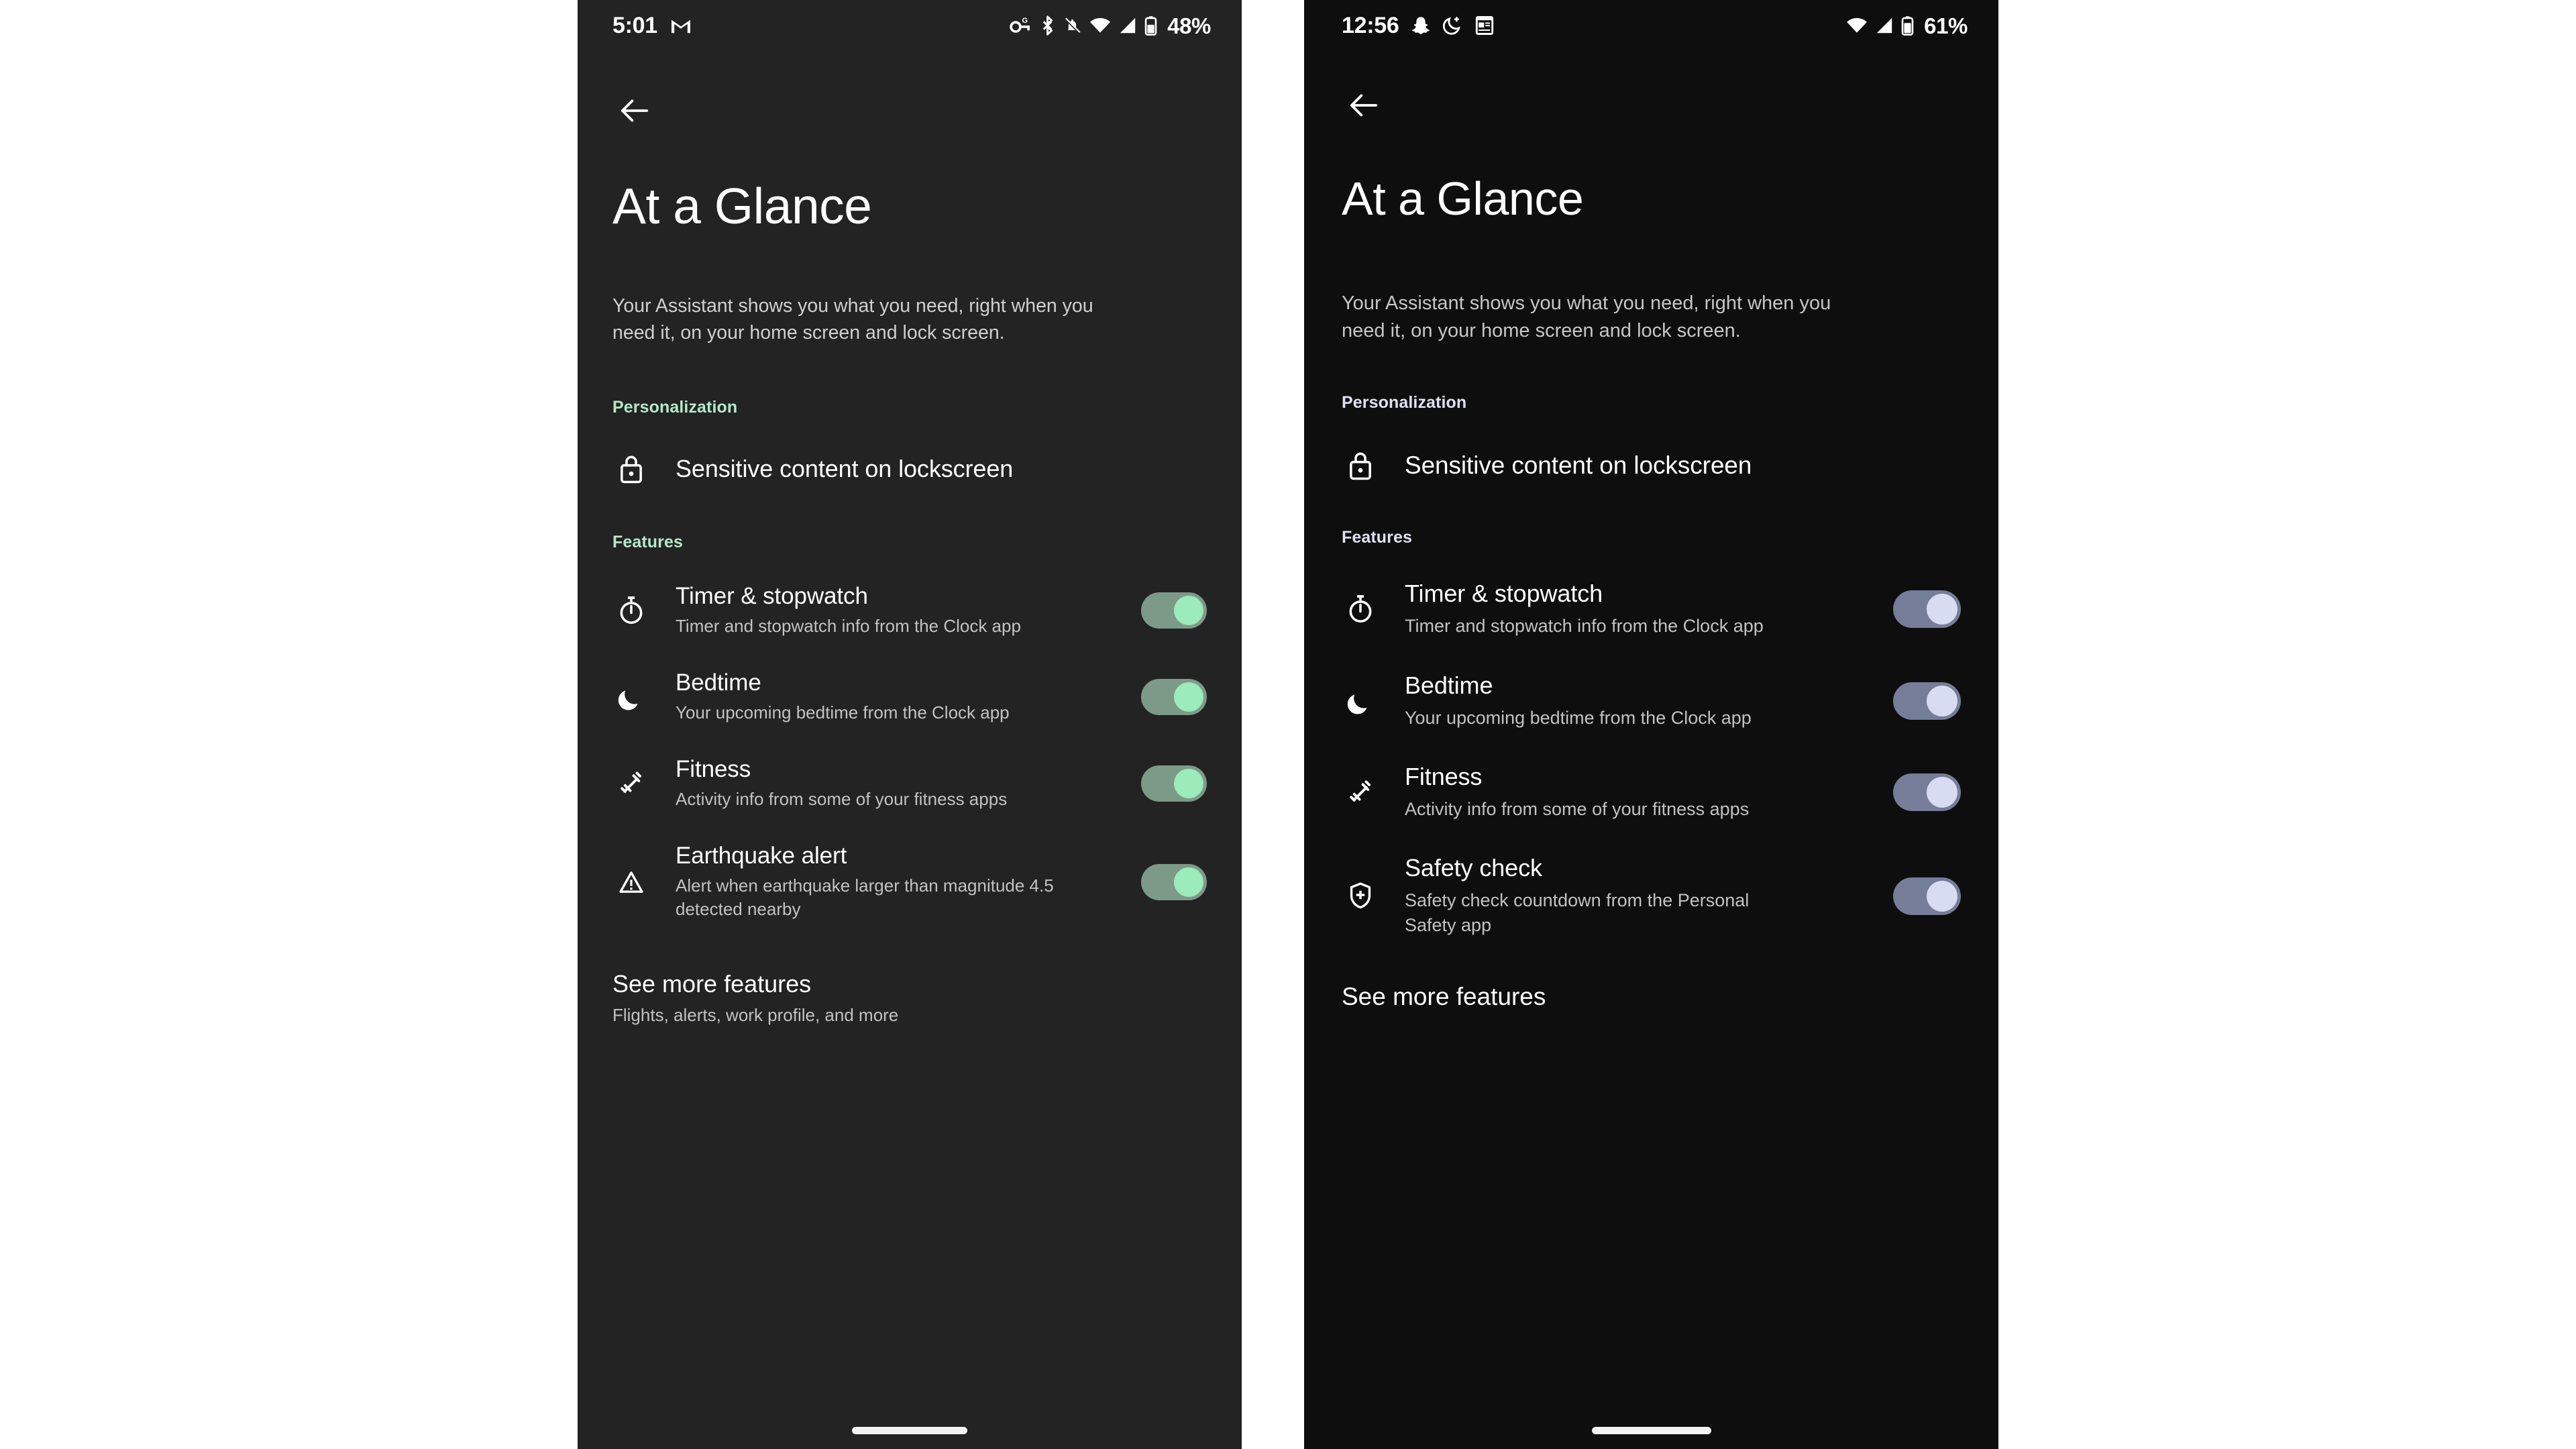 The image size is (2576, 1449). What do you see at coordinates (680, 26) in the screenshot?
I see `gmail-icon` at bounding box center [680, 26].